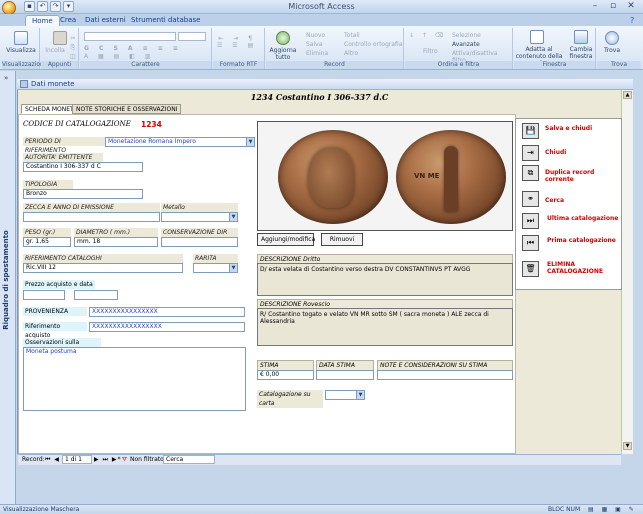  I want to click on view-icon, so click(21, 38).